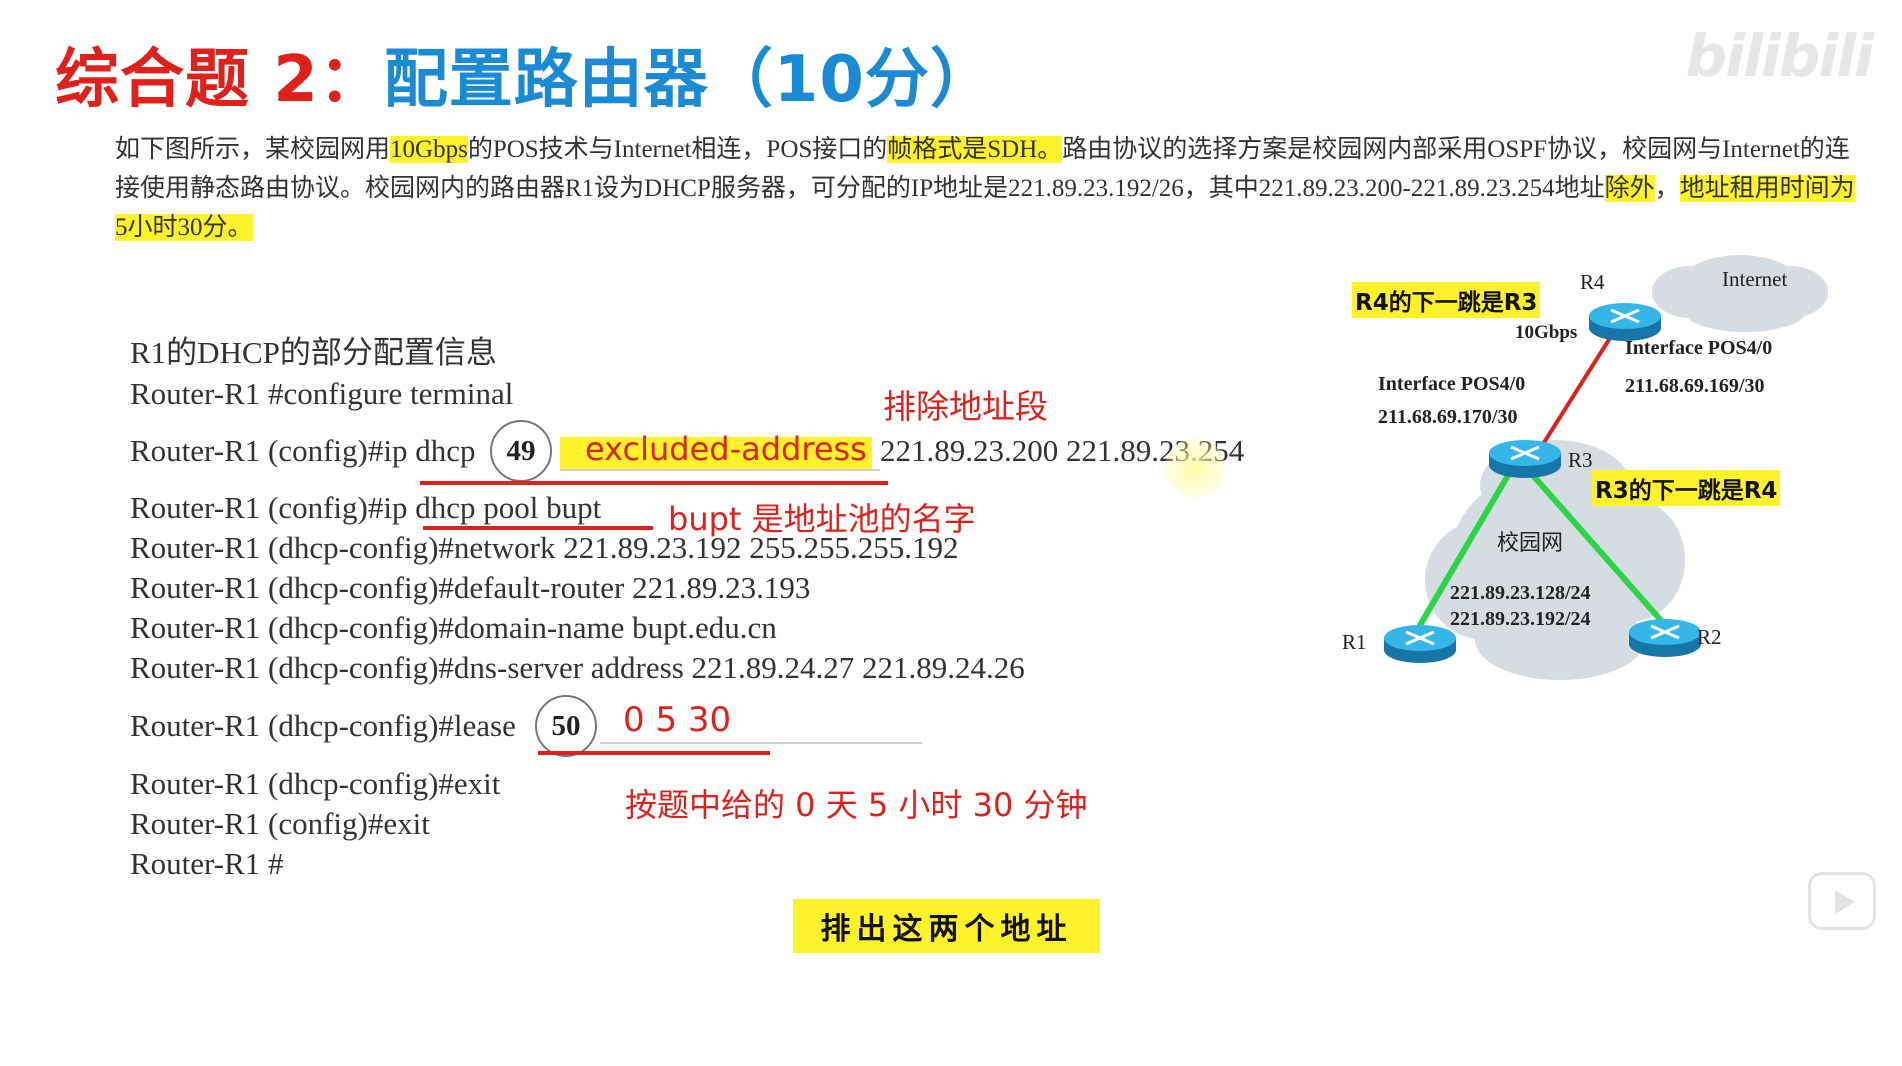 The height and width of the screenshot is (1066, 1902). What do you see at coordinates (1592, 282) in the screenshot?
I see `r4-label: R4` at bounding box center [1592, 282].